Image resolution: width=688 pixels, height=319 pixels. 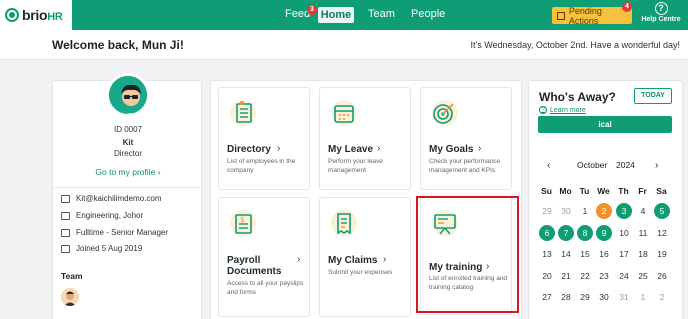 I want to click on feed-notification-badge: 3, so click(x=312, y=10).